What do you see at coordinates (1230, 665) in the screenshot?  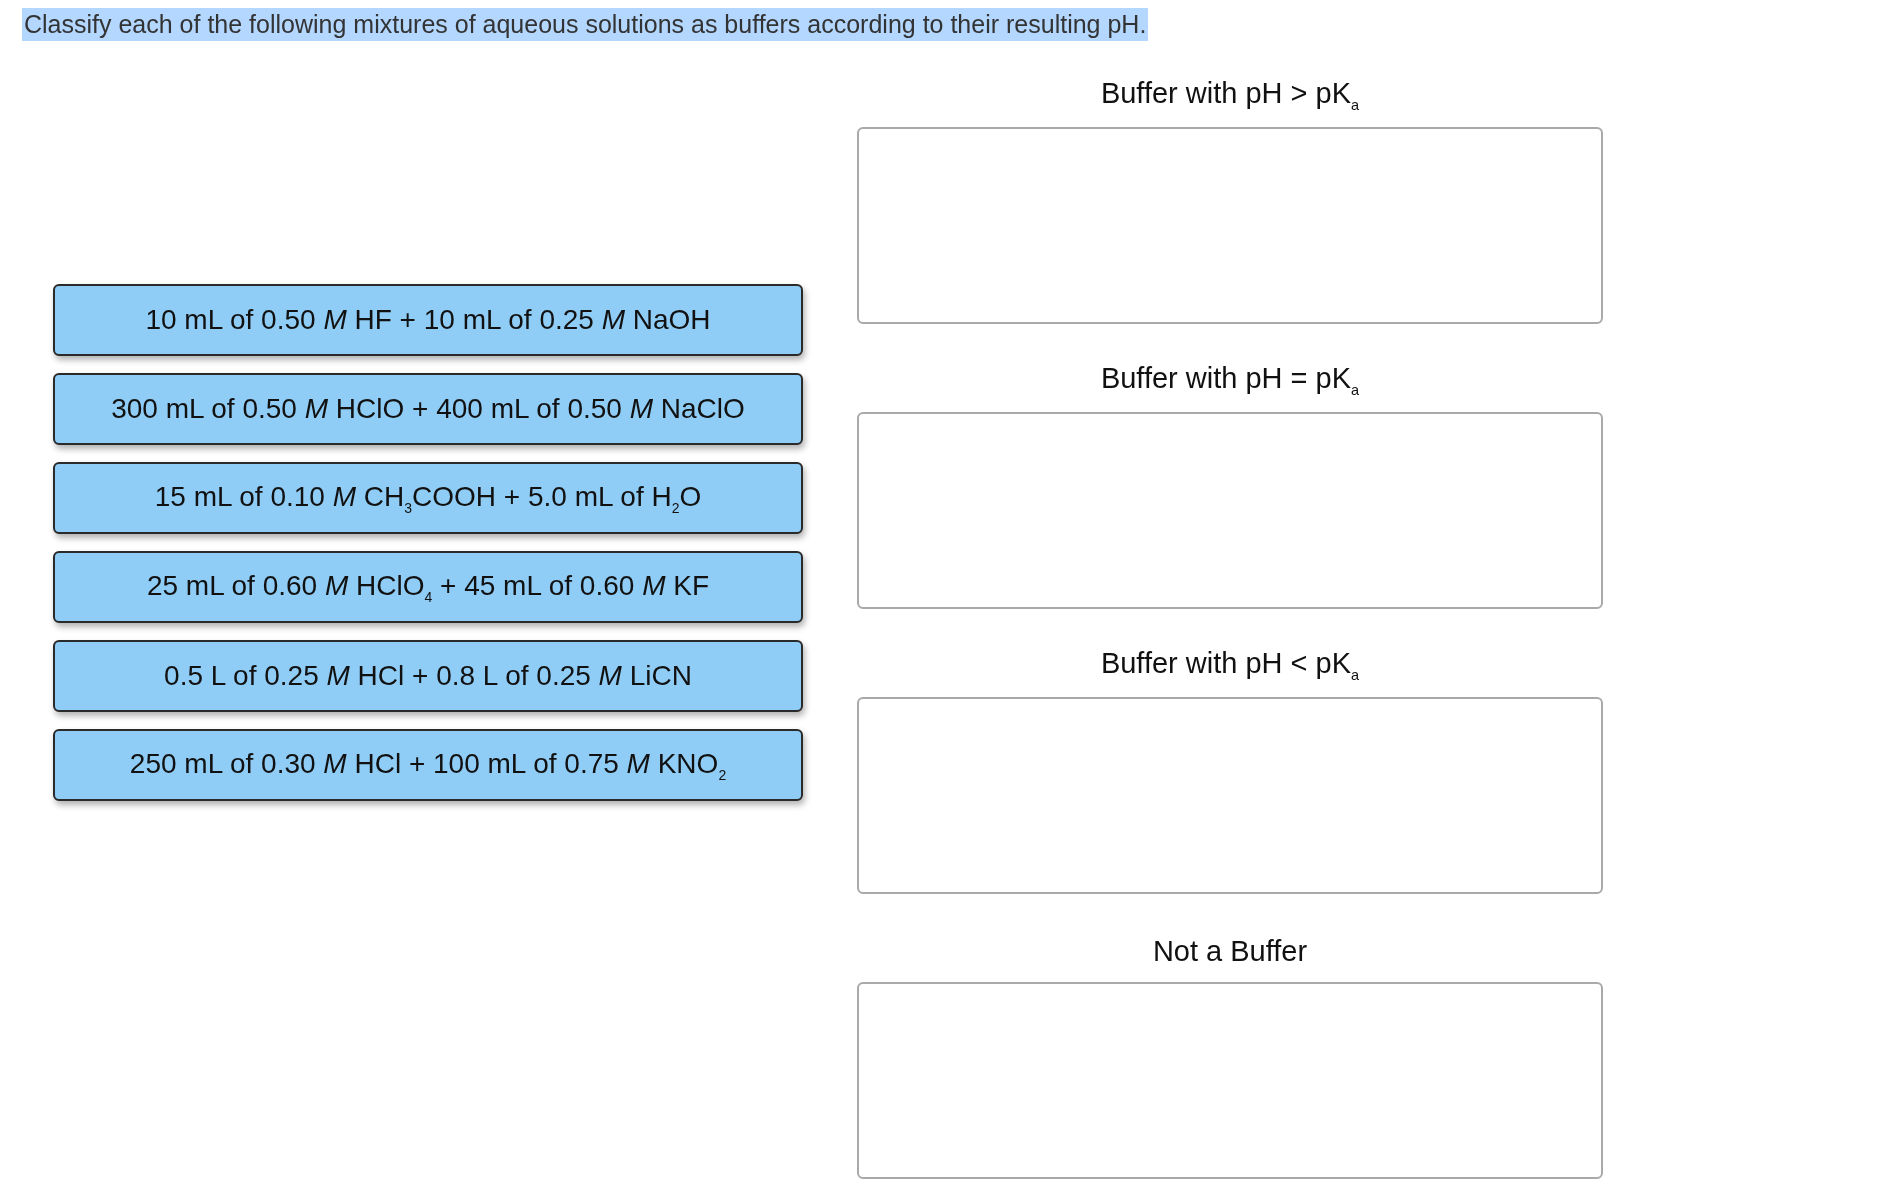 I see `category-label: Buffer with pH < pK$_{a}$` at bounding box center [1230, 665].